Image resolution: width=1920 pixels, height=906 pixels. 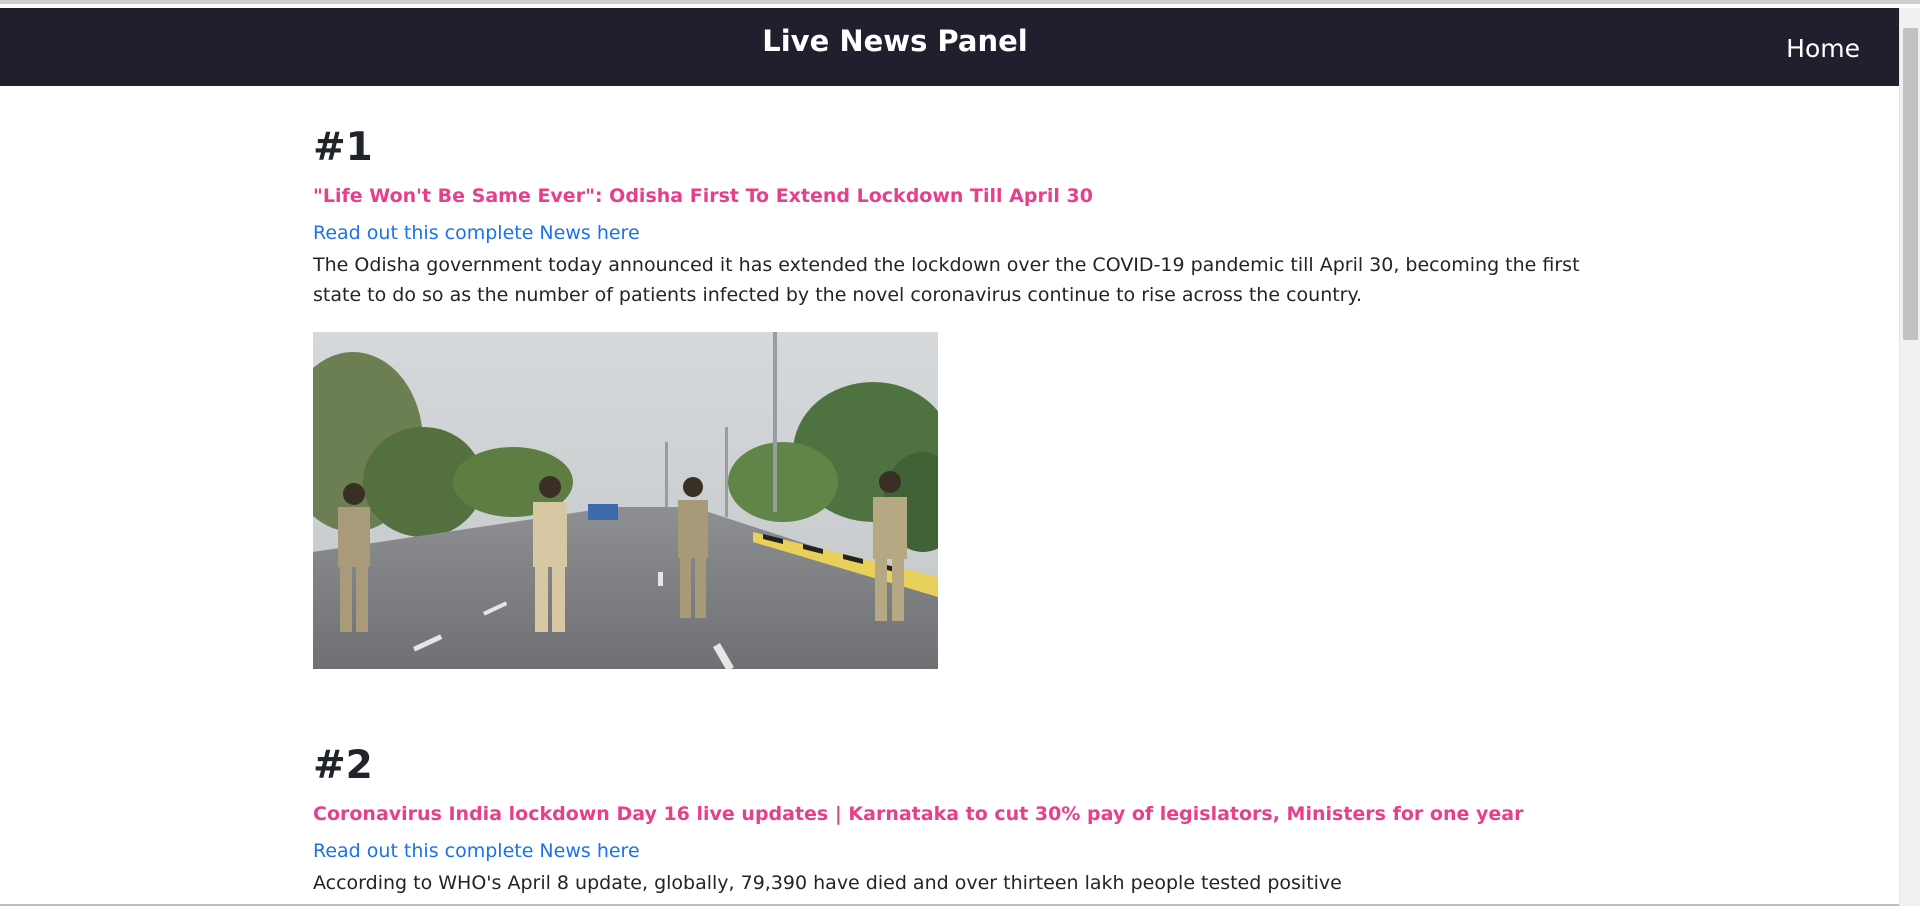 I want to click on site-title: Live News Panel, so click(x=895, y=41).